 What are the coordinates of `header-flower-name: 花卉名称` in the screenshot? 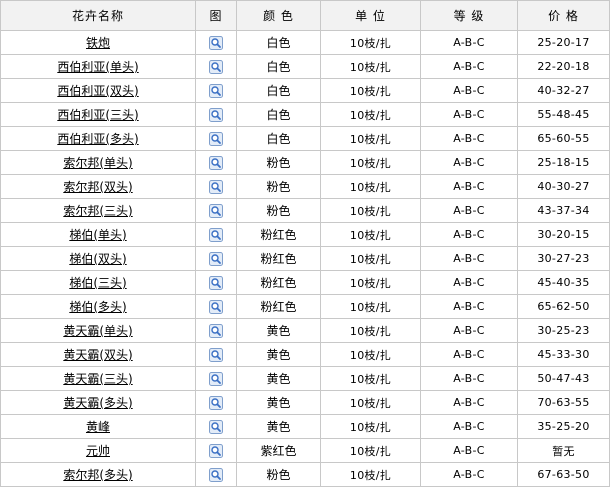 It's located at (98, 15).